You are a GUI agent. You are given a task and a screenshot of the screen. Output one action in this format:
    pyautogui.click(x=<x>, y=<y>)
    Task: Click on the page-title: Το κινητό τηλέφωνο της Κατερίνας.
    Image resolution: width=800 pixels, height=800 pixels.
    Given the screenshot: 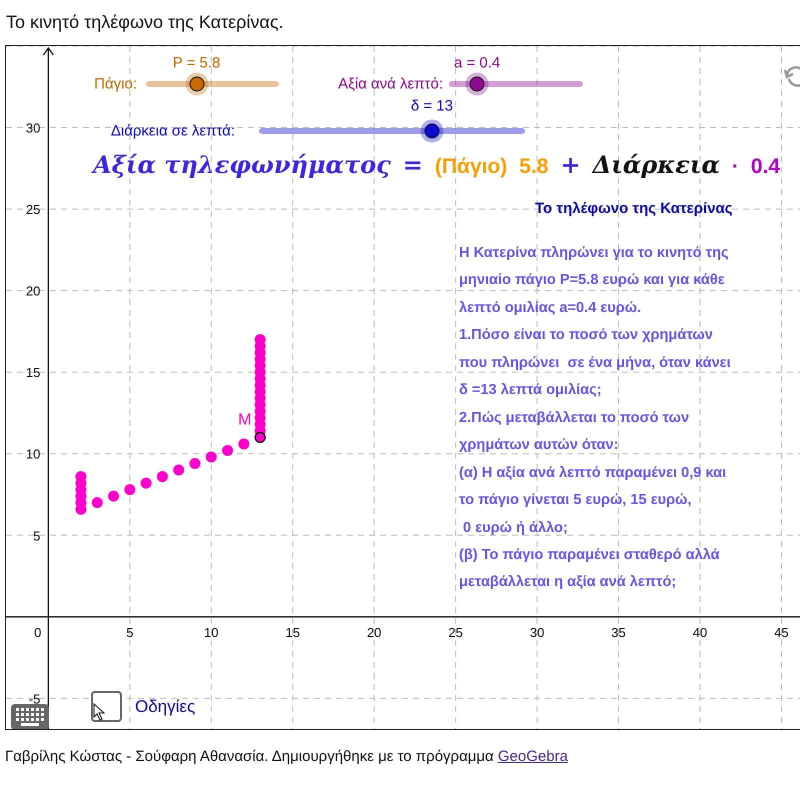 What is the action you would take?
    pyautogui.click(x=145, y=23)
    